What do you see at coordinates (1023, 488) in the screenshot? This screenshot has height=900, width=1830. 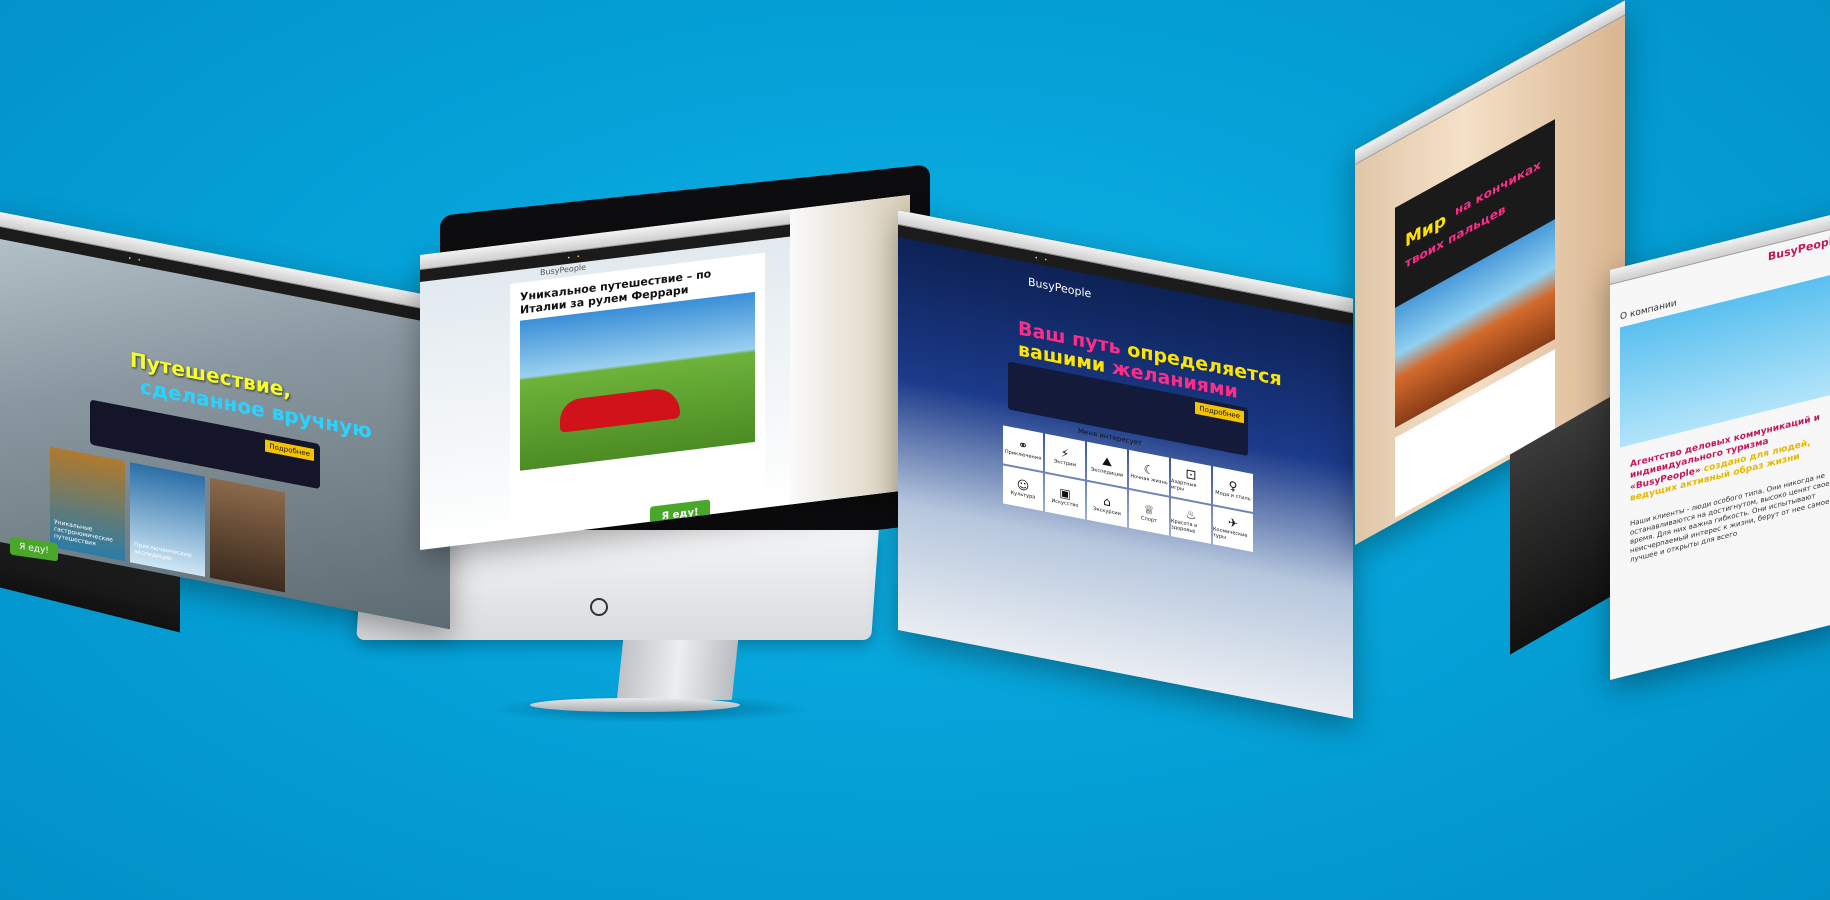 I see `interest-cell: ☺ Культура` at bounding box center [1023, 488].